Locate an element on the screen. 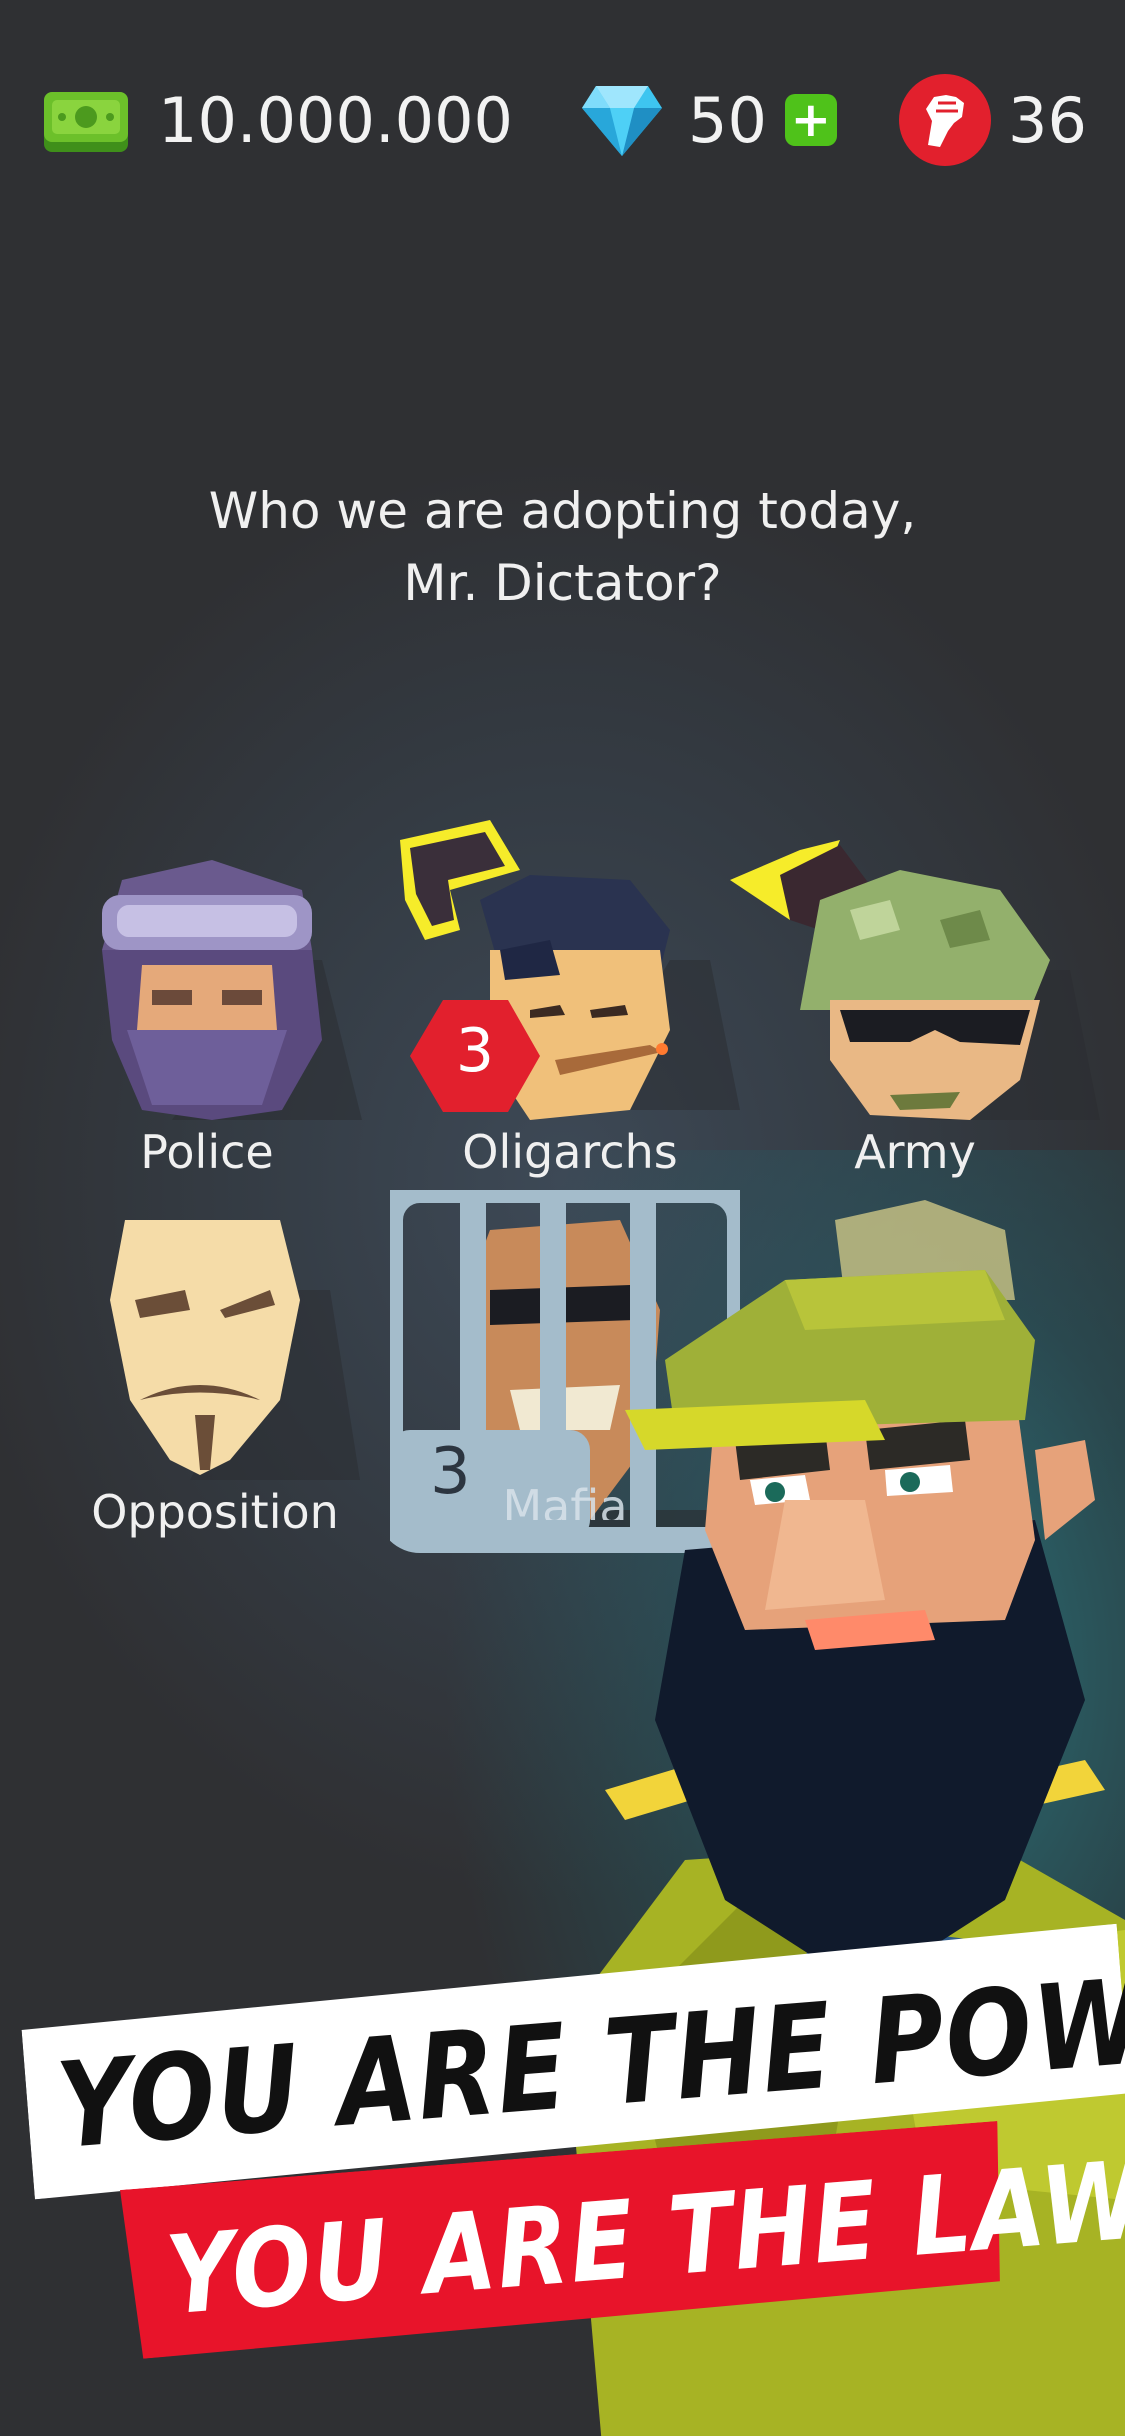  faction-oligarchs: 3 Oligarchs is located at coordinates (560, 1010).